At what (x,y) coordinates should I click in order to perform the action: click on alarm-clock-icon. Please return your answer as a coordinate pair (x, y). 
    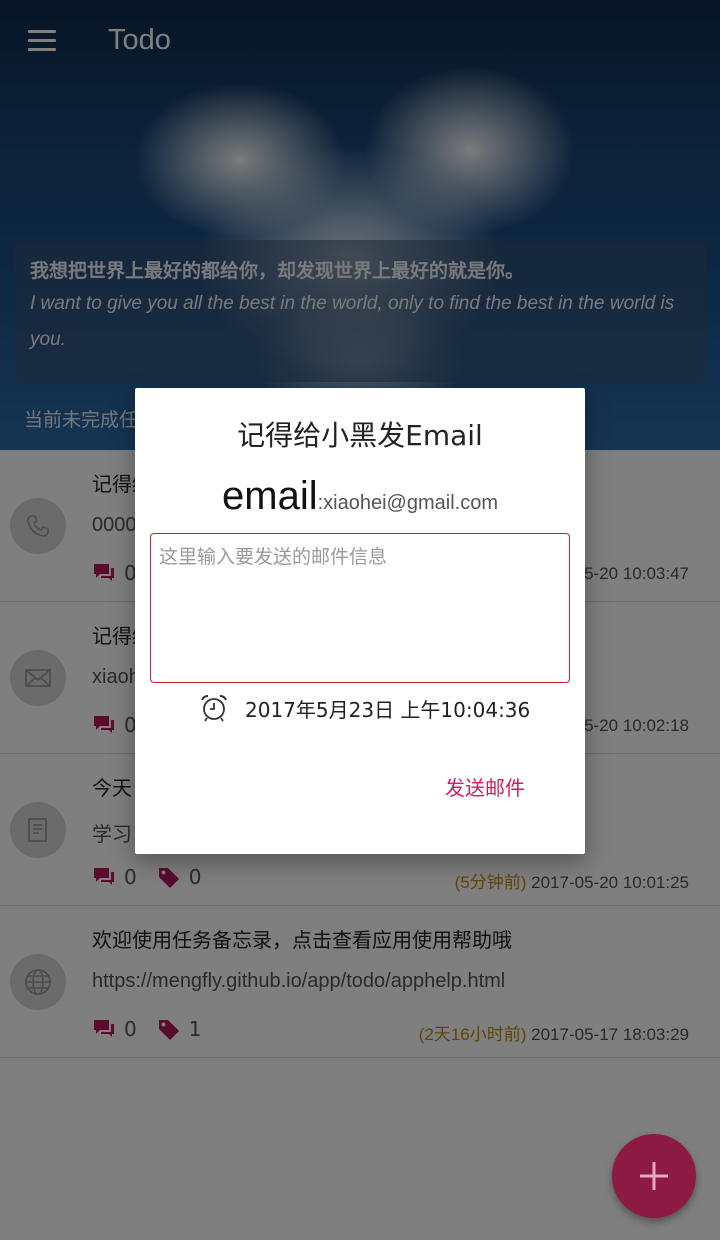
    Looking at the image, I should click on (214, 708).